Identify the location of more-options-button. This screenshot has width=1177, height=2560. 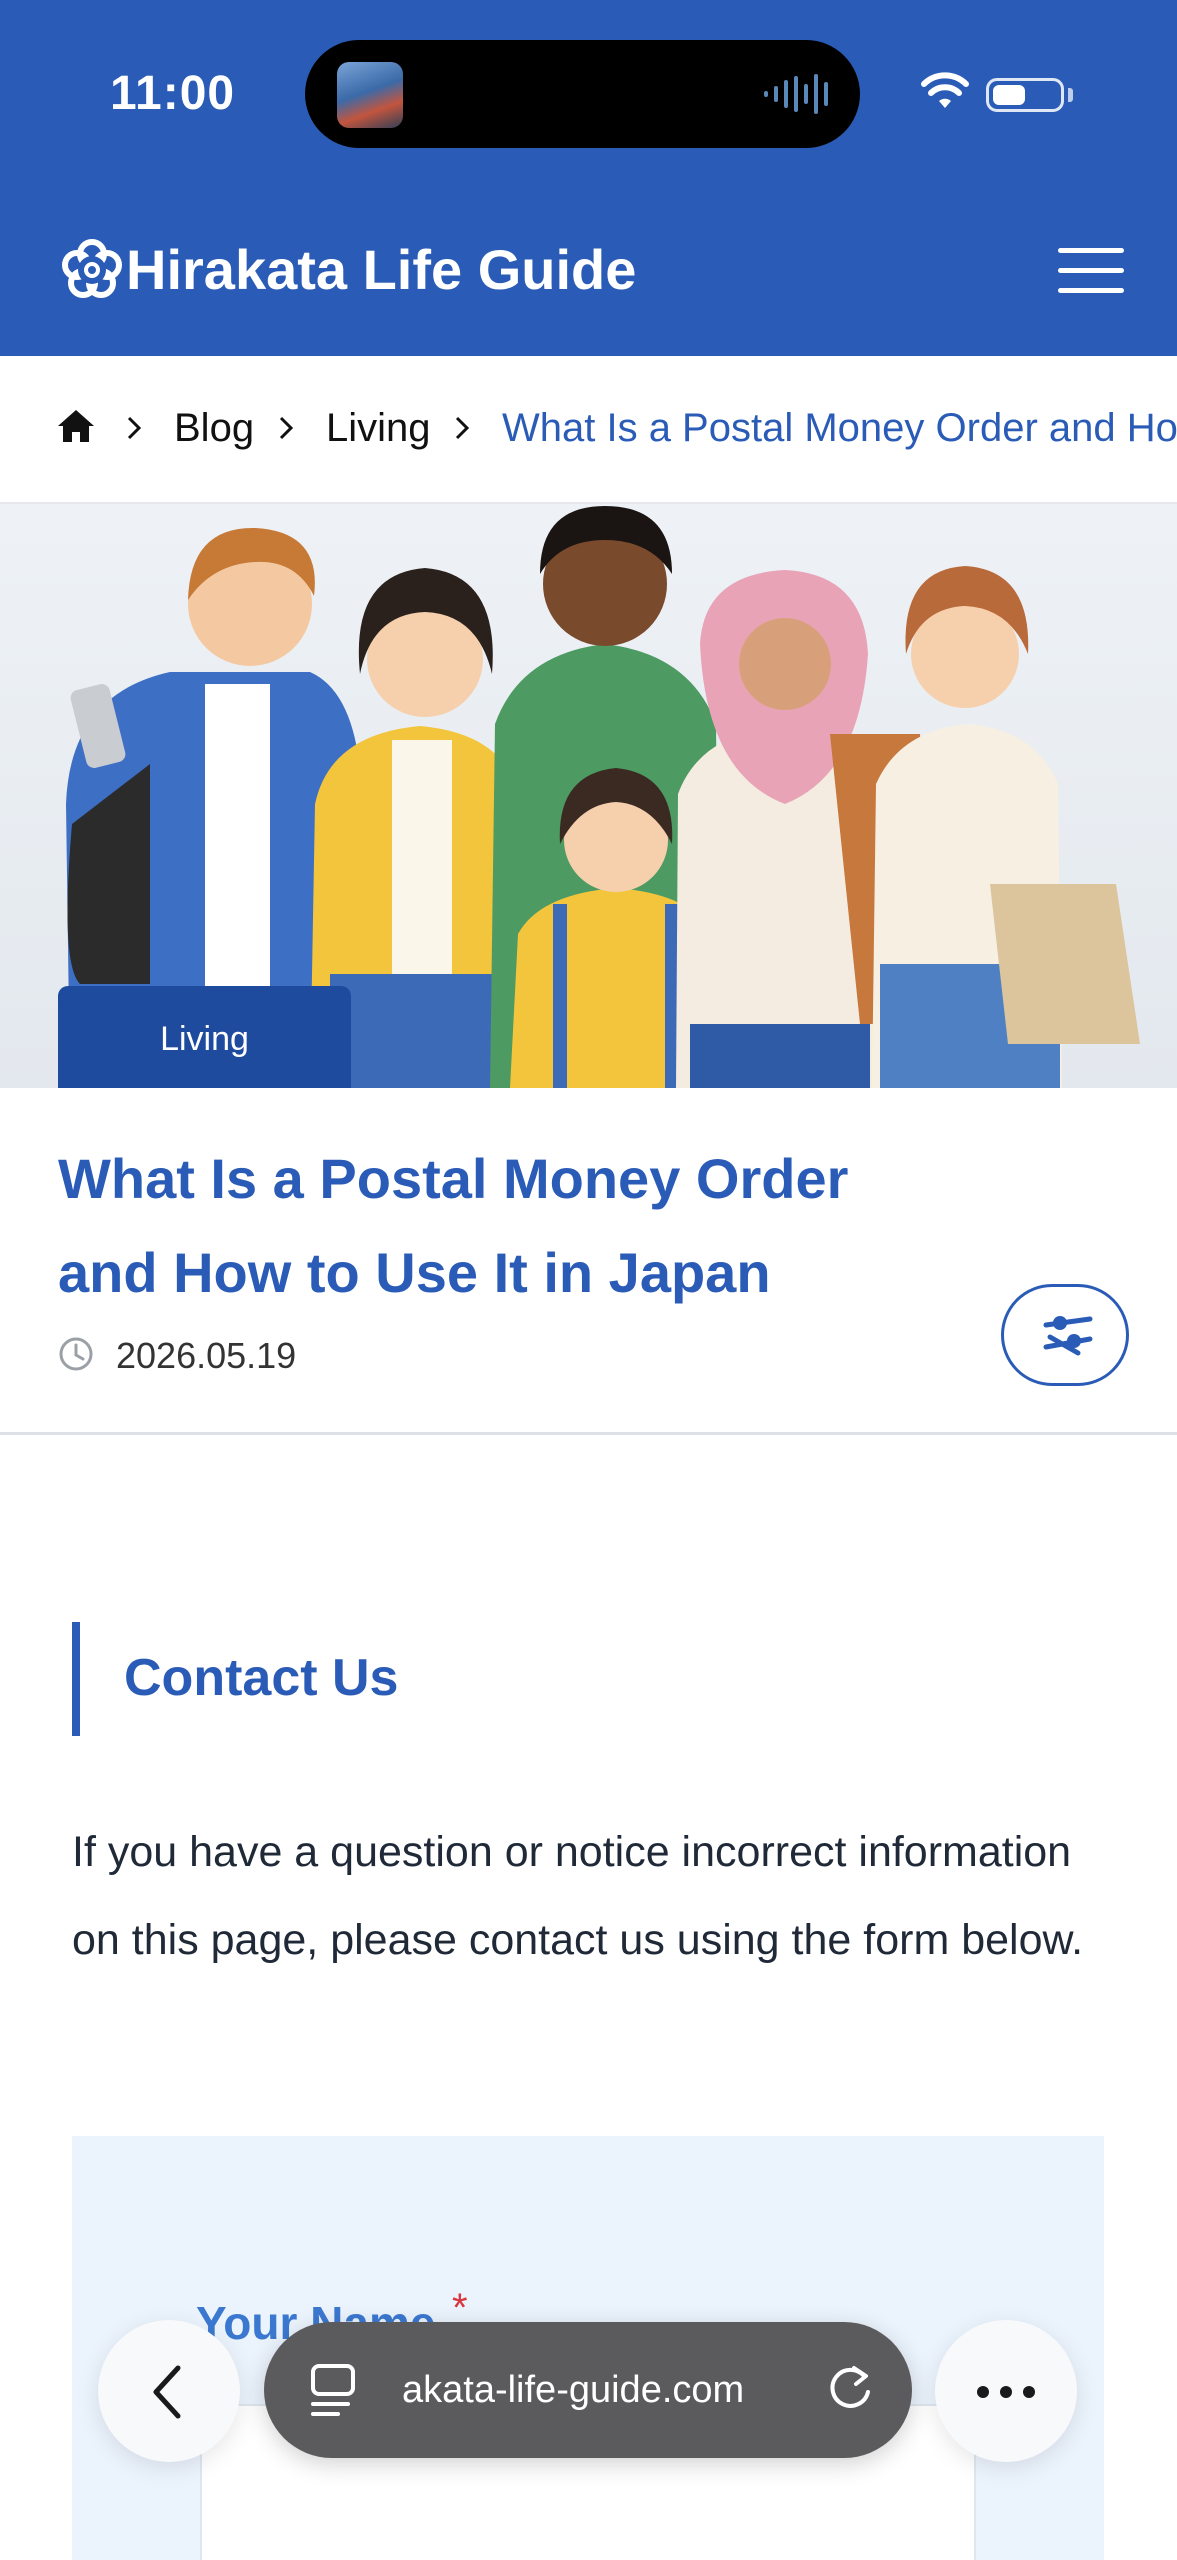
(1006, 2391).